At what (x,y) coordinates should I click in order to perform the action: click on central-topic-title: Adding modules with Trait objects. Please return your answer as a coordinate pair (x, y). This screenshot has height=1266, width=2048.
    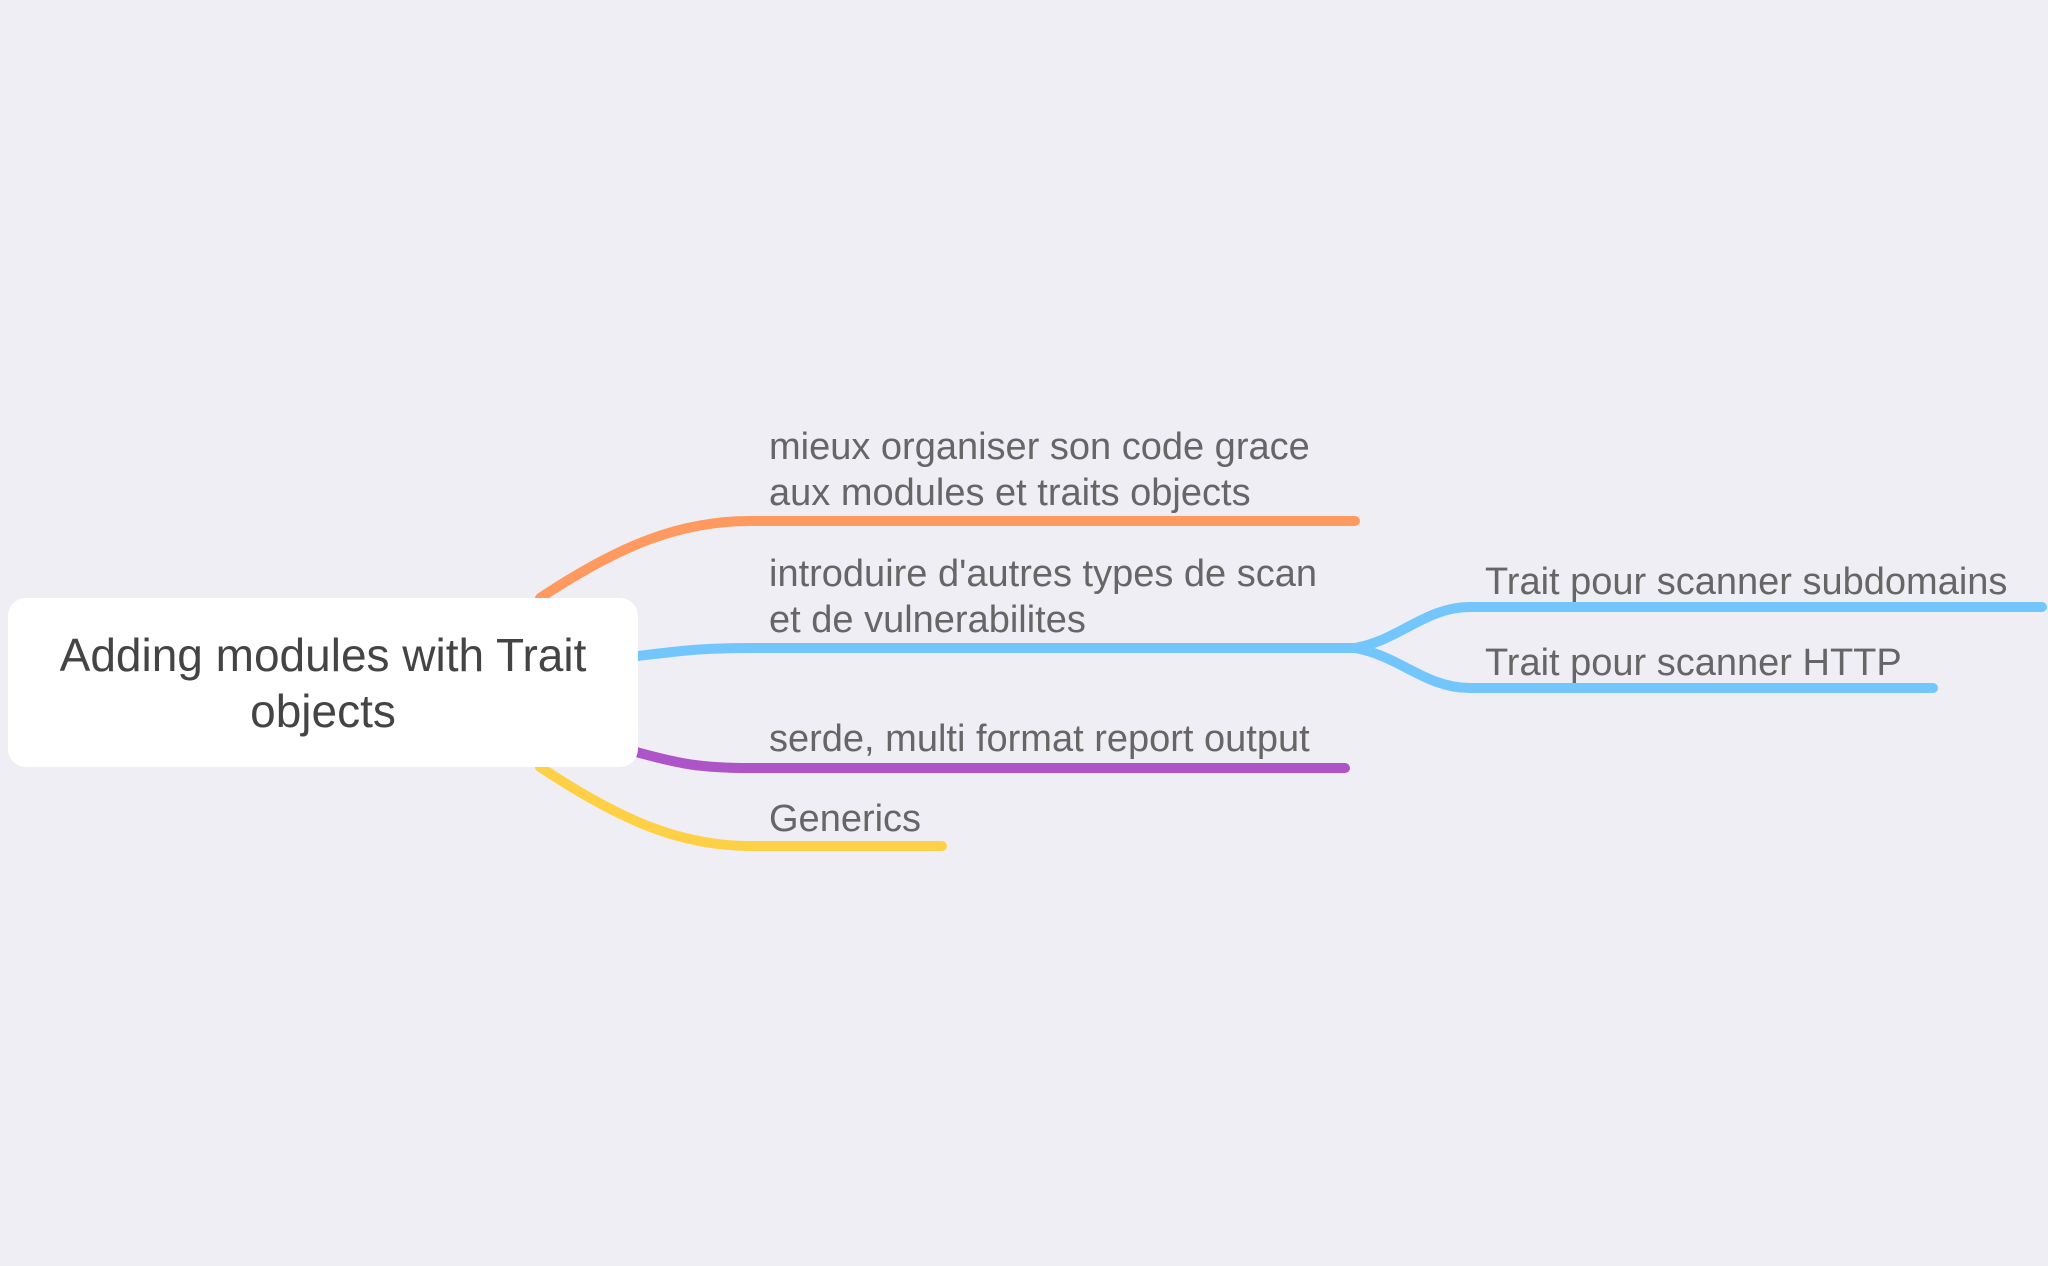
    Looking at the image, I should click on (323, 683).